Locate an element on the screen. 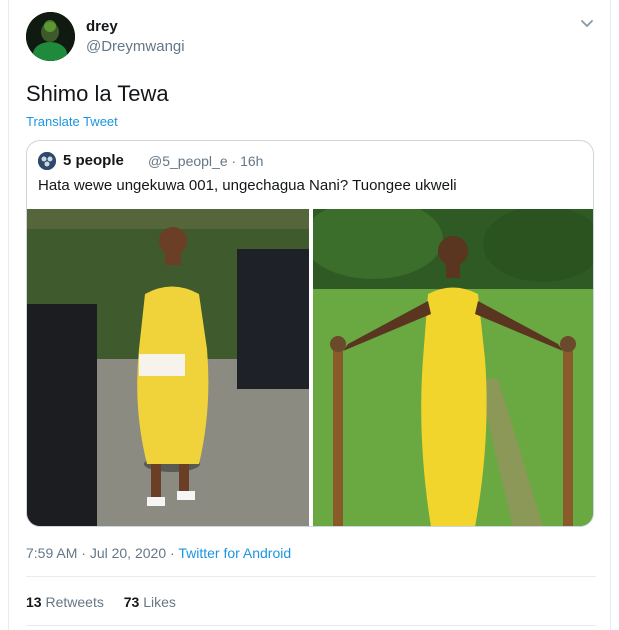  retweets-stat: 13 Retweets is located at coordinates (67, 602).